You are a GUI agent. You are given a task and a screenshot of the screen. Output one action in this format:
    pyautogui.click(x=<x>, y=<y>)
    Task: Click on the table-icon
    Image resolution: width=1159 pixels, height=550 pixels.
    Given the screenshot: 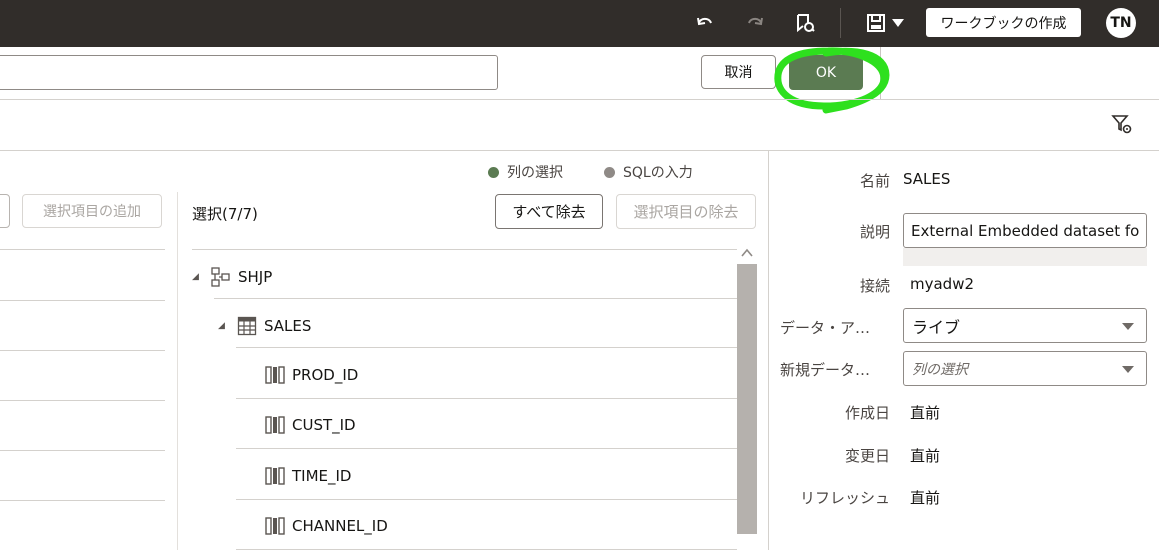 What is the action you would take?
    pyautogui.click(x=247, y=326)
    